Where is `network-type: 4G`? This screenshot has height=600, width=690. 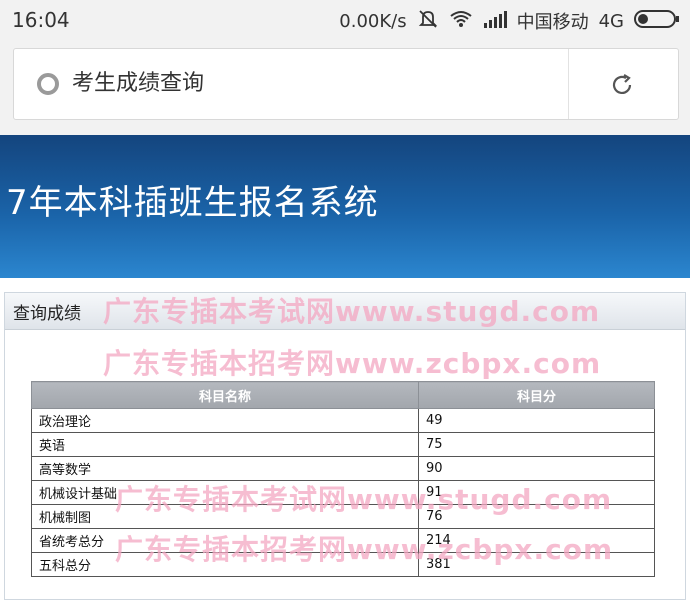
network-type: 4G is located at coordinates (611, 21).